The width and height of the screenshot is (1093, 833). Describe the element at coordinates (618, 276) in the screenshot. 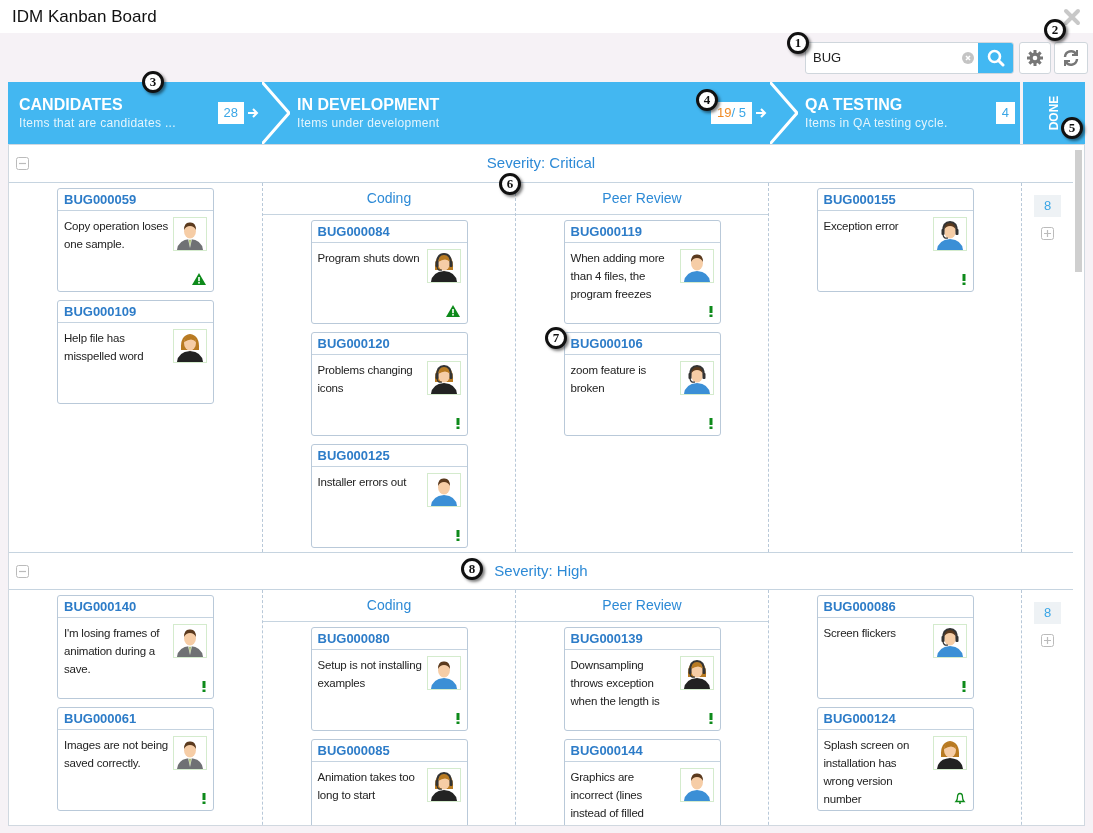

I see `card-title: When adding more than 4 files, the program freezes` at that location.